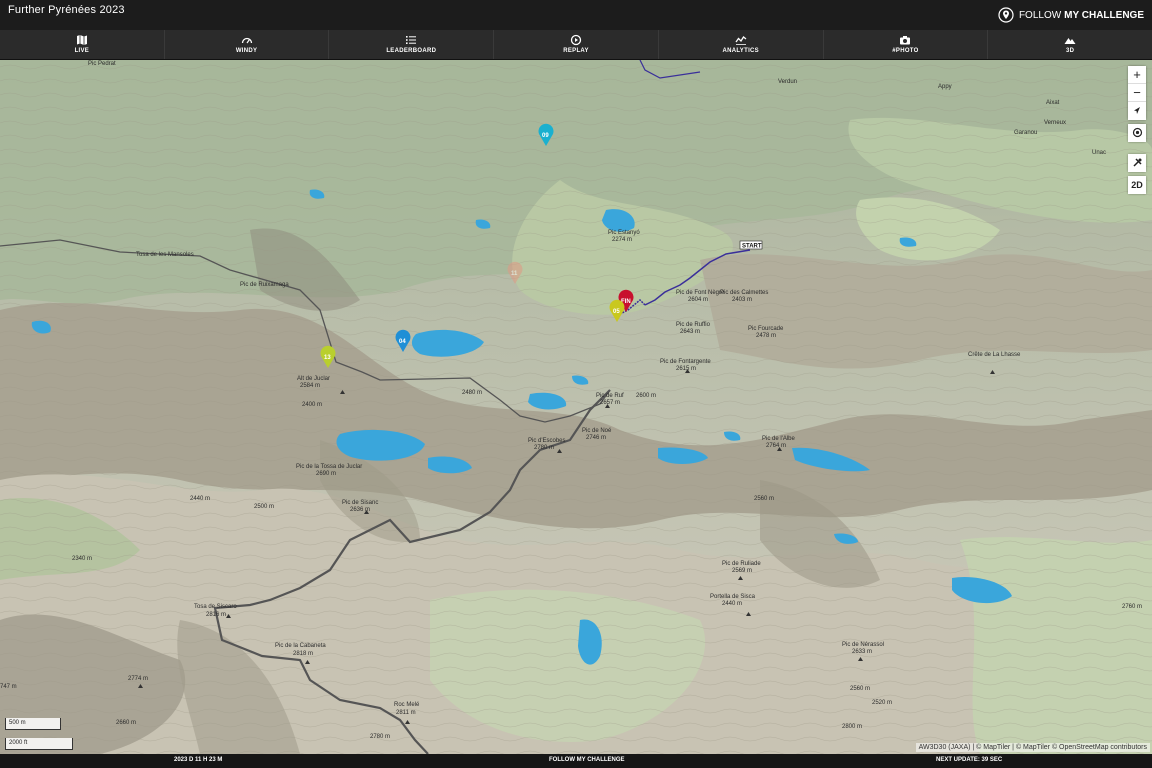 This screenshot has height=768, width=1152. I want to click on tab-leaderboard-label: LEADERBOARD, so click(411, 51).